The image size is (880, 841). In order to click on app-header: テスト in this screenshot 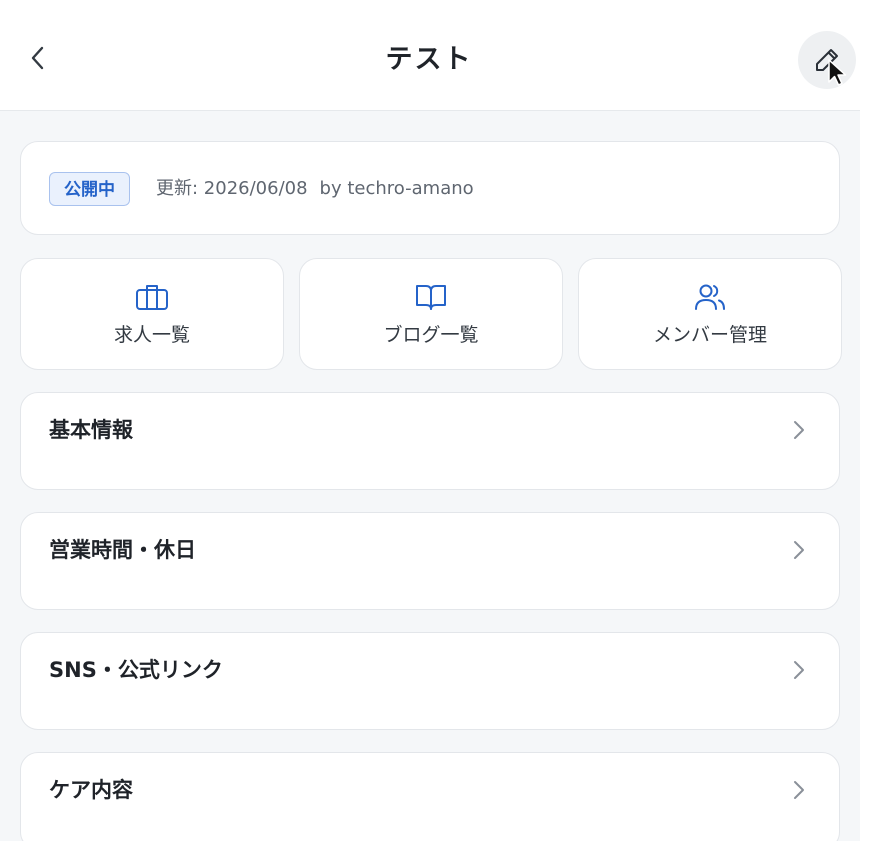, I will do `click(440, 55)`.